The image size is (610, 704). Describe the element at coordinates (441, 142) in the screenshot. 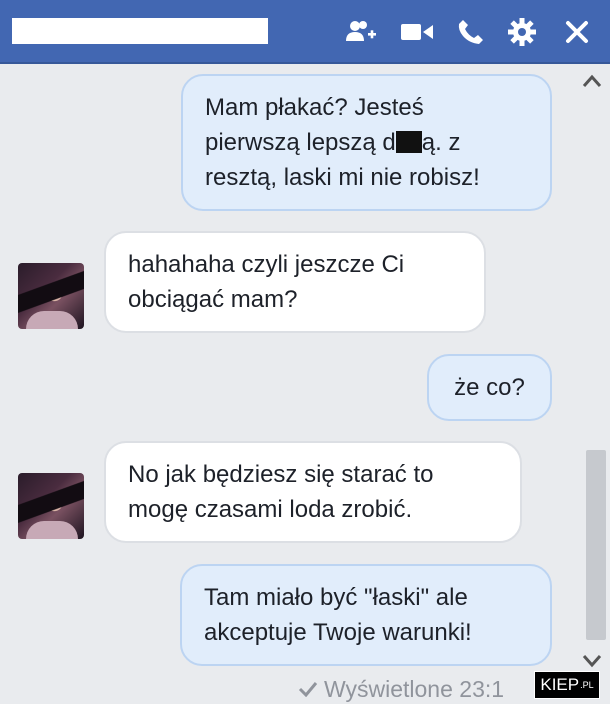

I see `message-text: ą. z` at that location.